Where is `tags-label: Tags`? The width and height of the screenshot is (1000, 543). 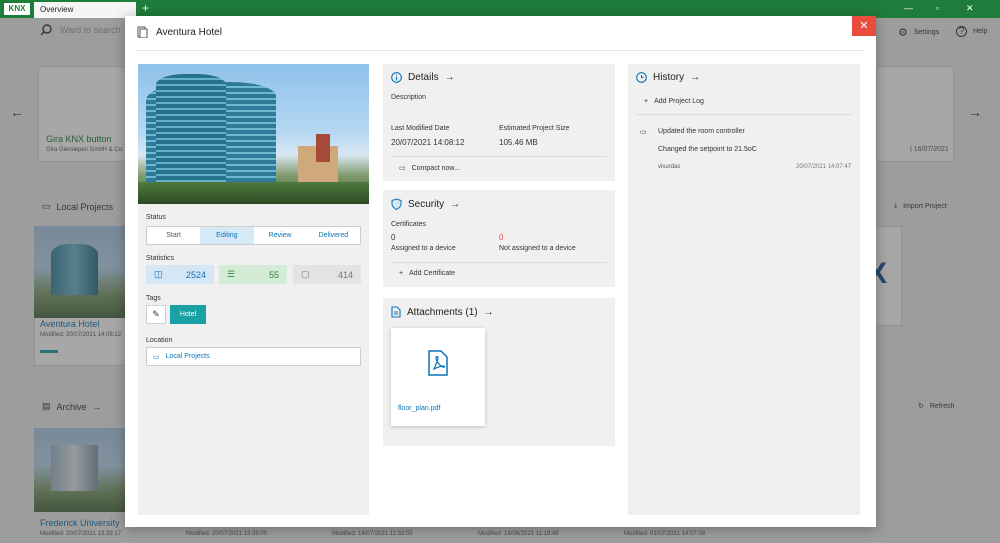
tags-label: Tags is located at coordinates (153, 298).